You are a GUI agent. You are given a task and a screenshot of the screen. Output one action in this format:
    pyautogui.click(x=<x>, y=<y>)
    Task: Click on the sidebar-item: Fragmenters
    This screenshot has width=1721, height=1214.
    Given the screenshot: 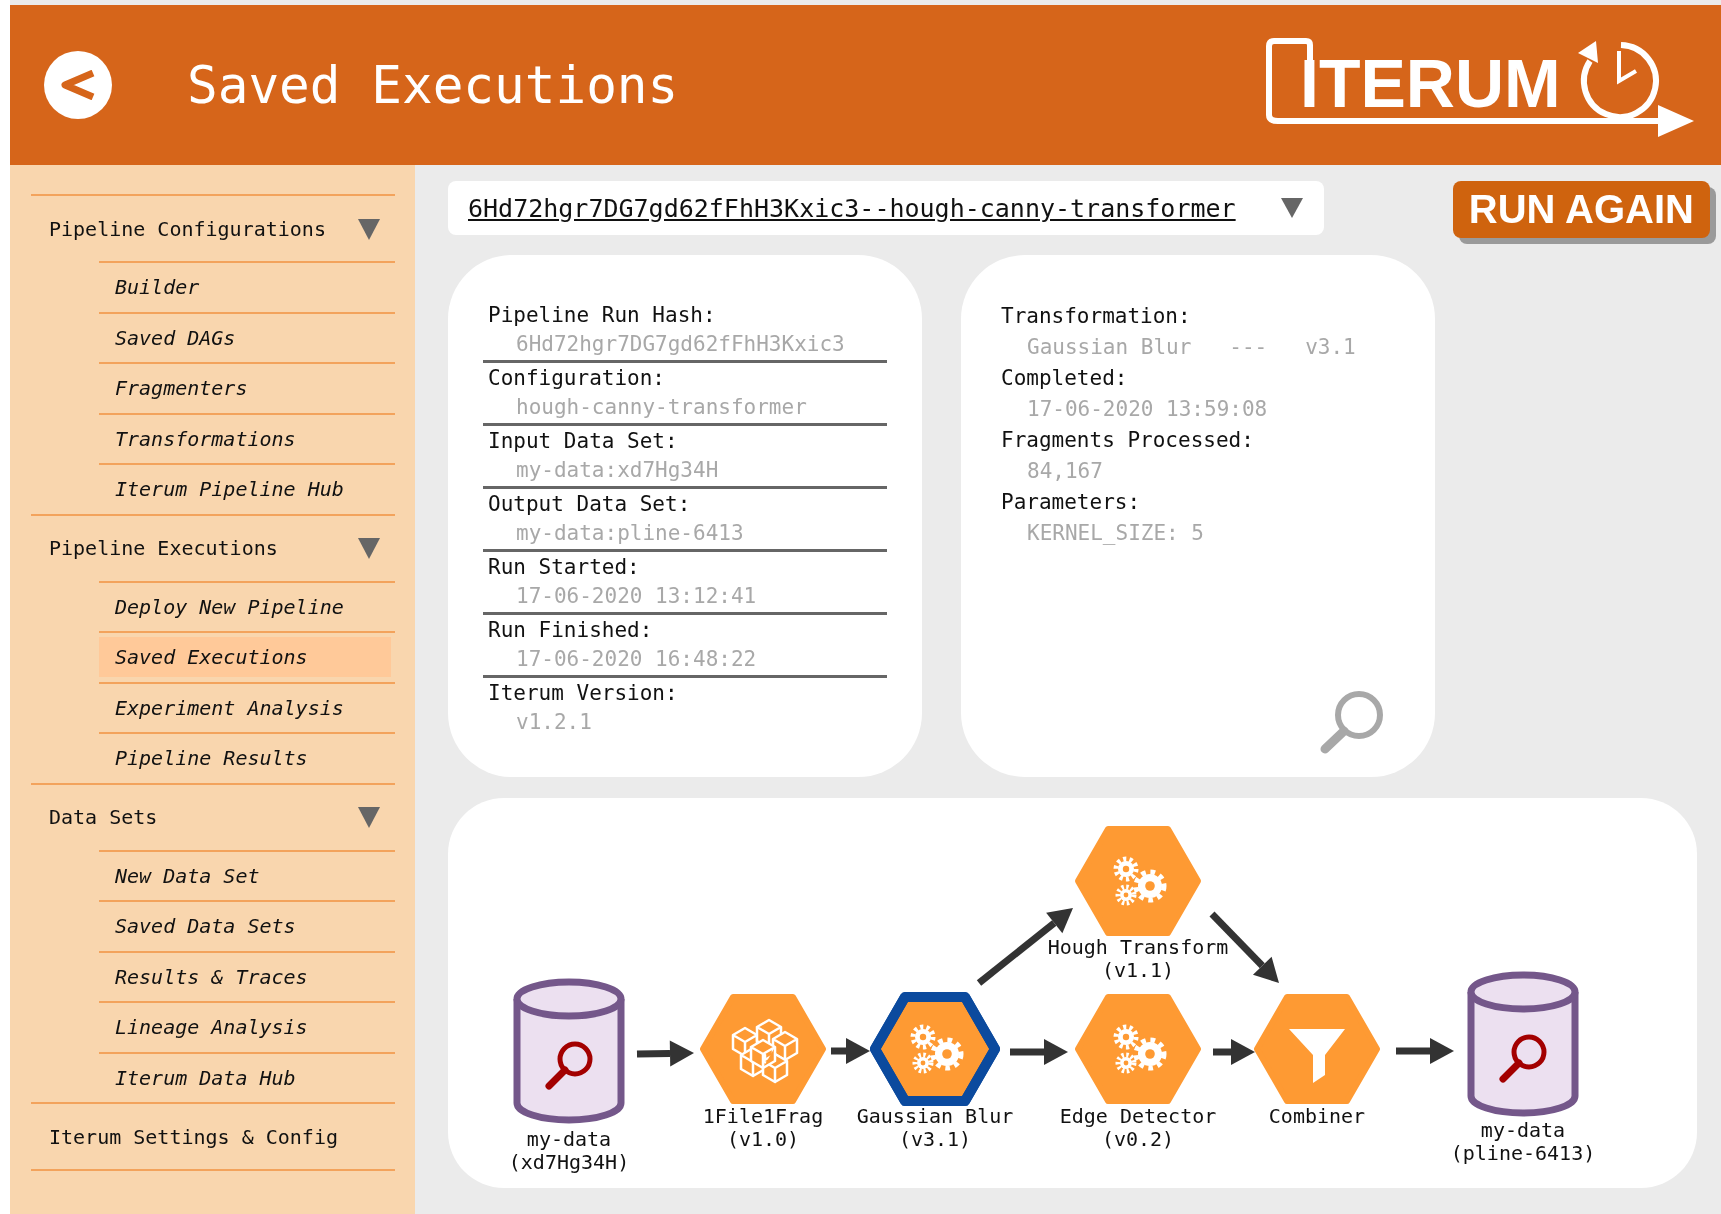 What is the action you would take?
    pyautogui.click(x=245, y=388)
    